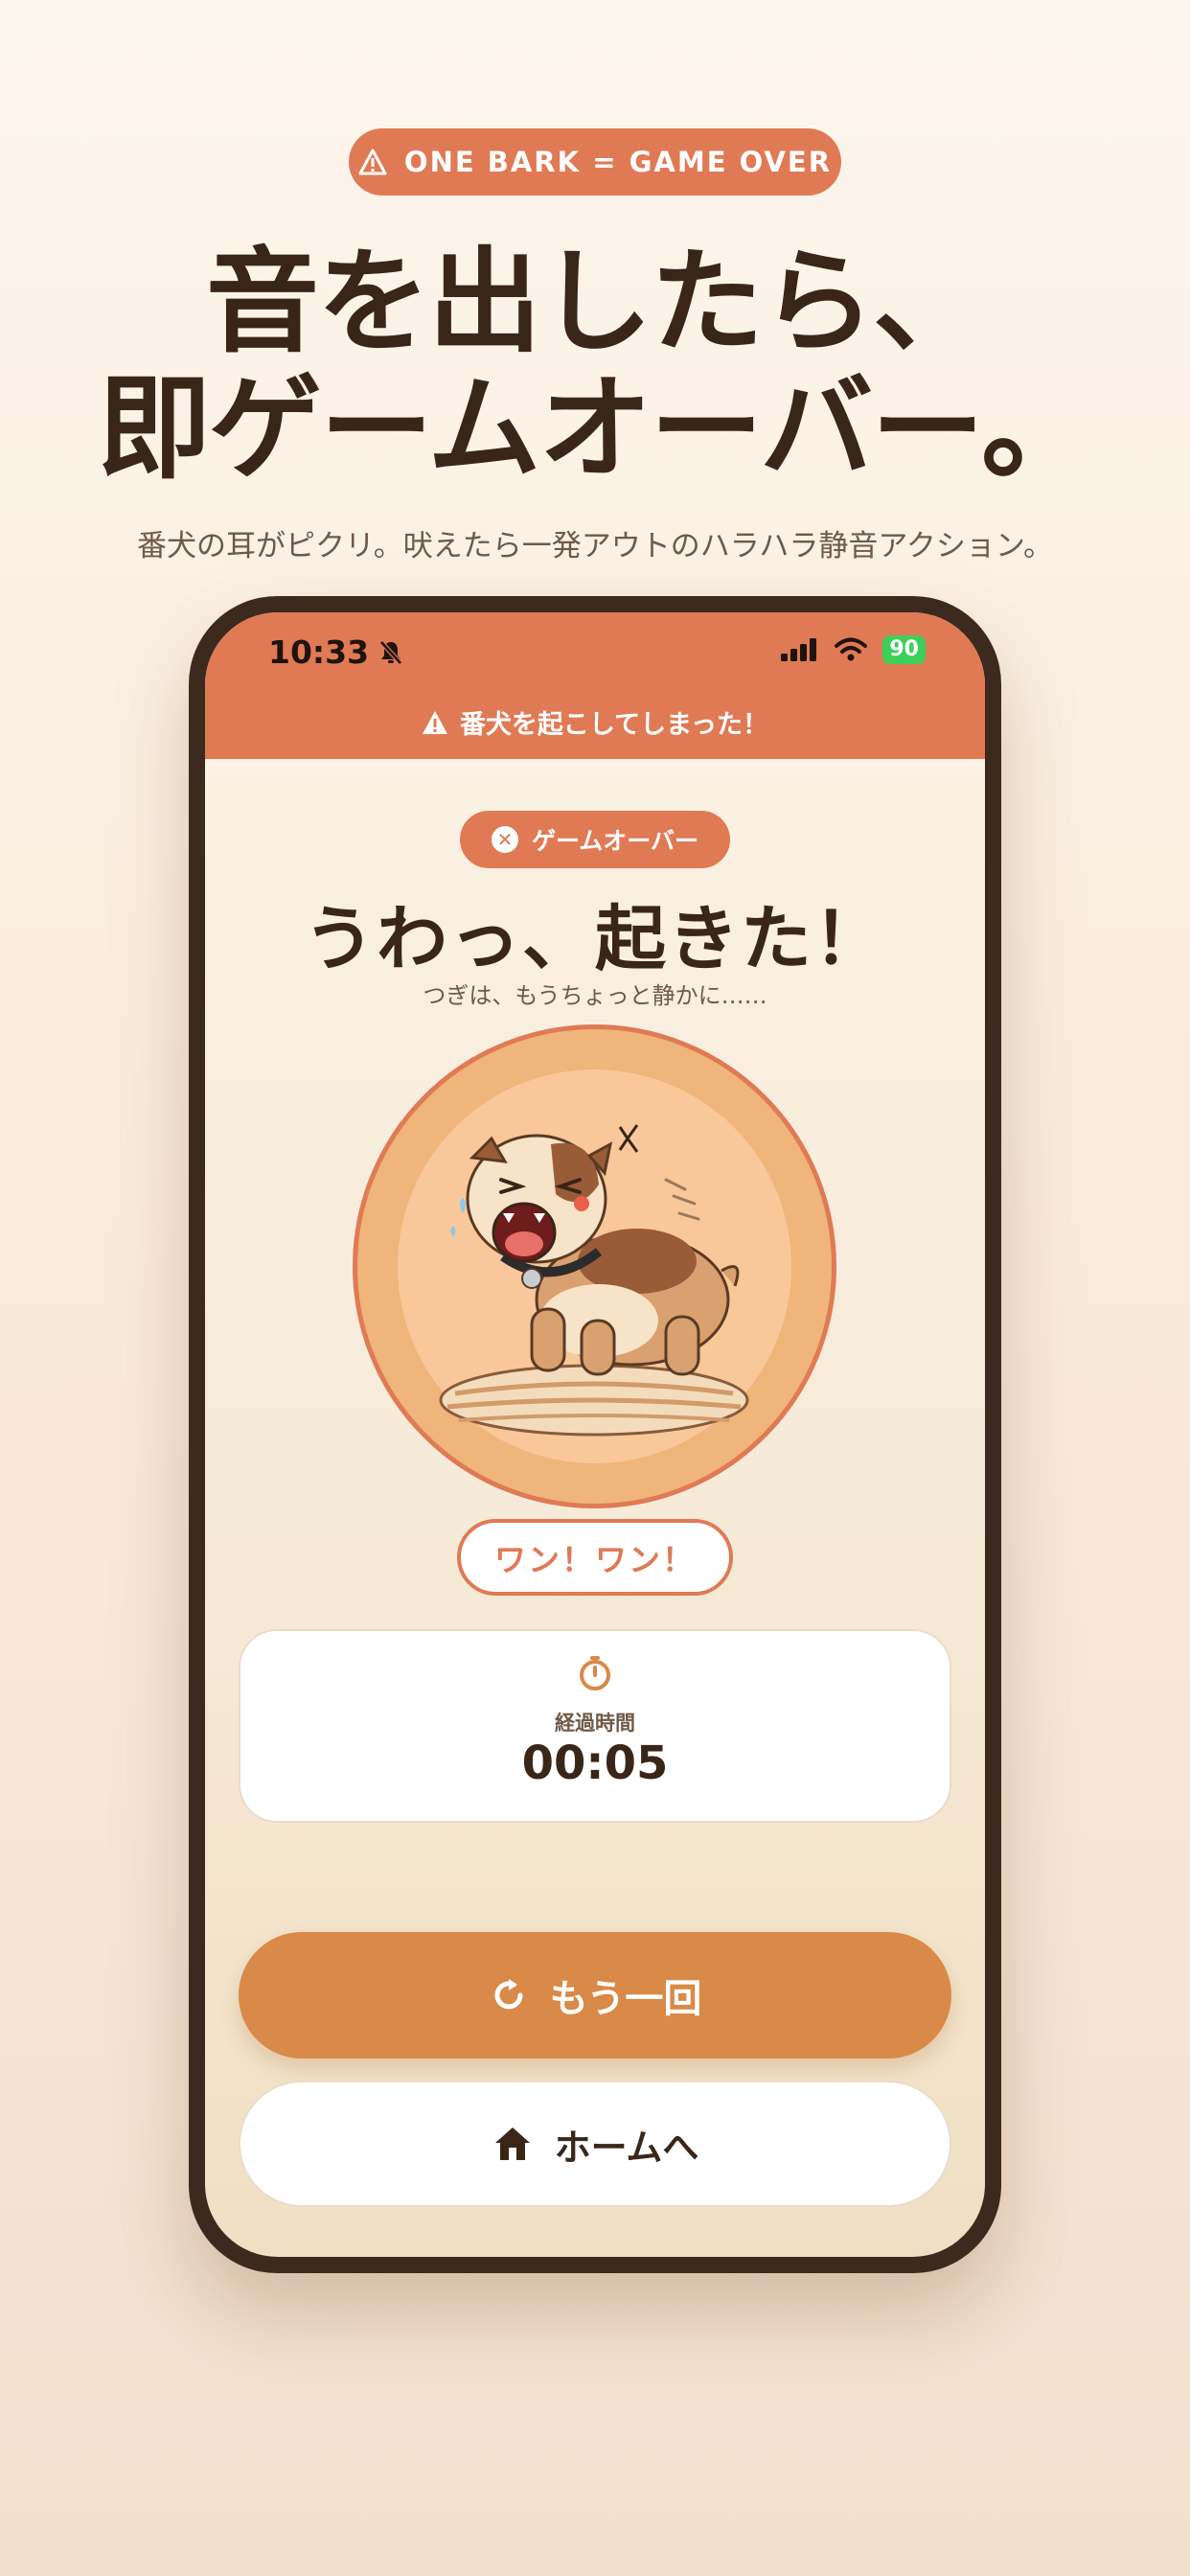 The height and width of the screenshot is (2576, 1190). I want to click on status-indicators: 90, so click(854, 649).